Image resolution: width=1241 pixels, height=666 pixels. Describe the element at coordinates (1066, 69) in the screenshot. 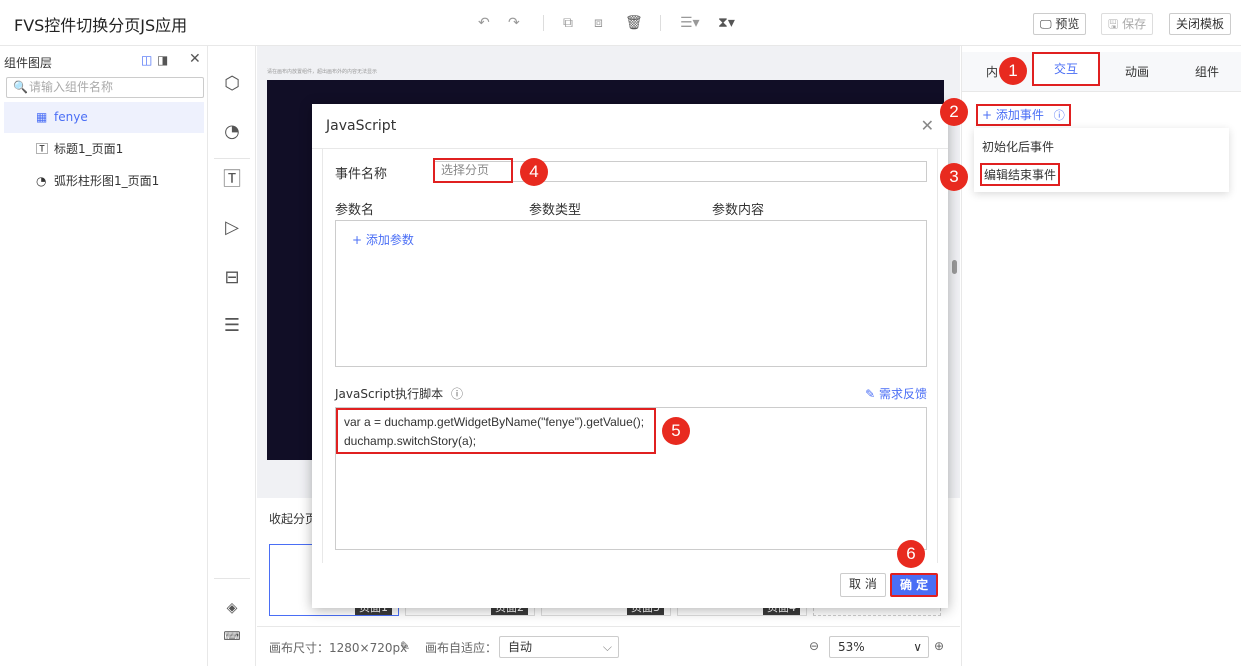

I see `tab-interaction: 交互` at that location.